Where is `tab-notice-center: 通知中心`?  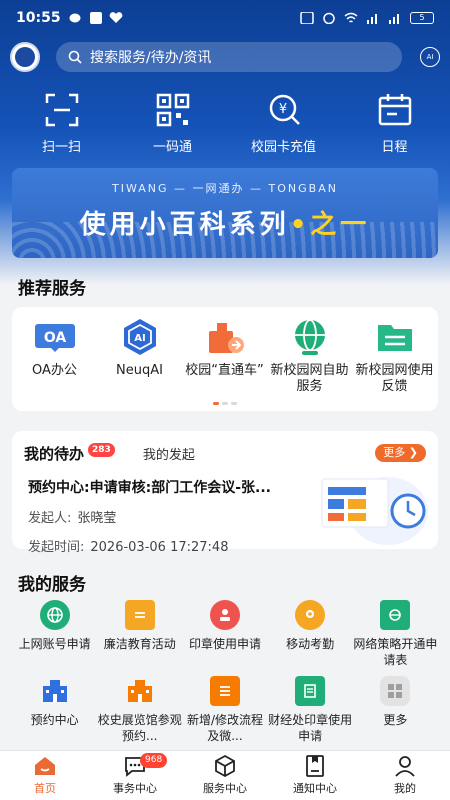 tab-notice-center: 通知中心 is located at coordinates (315, 775).